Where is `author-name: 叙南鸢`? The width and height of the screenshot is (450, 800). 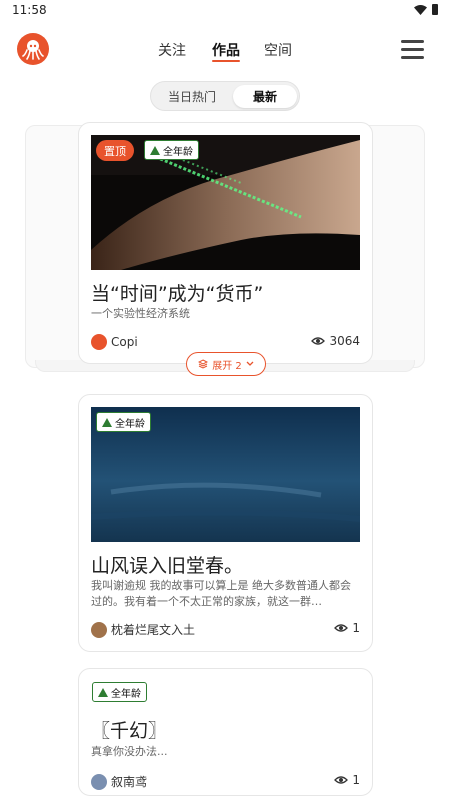 author-name: 叙南鸢 is located at coordinates (129, 782).